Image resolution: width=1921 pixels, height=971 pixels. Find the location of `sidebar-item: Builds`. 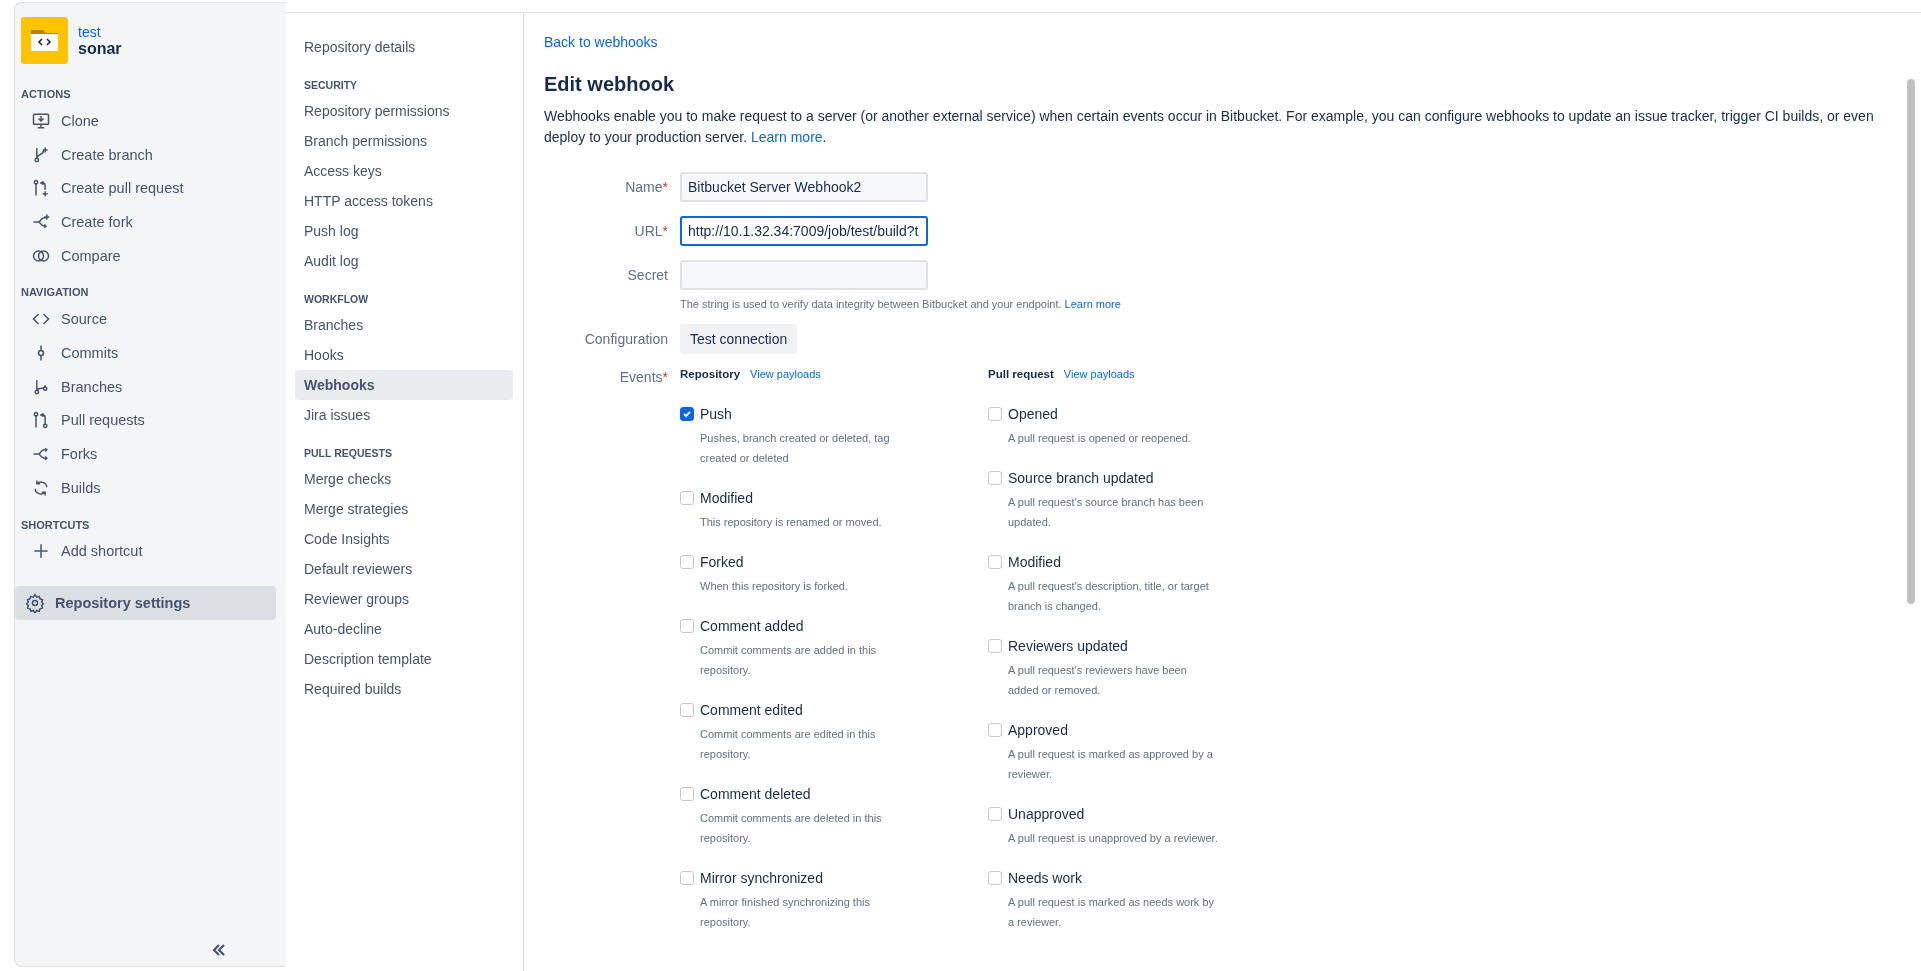

sidebar-item: Builds is located at coordinates (153, 487).